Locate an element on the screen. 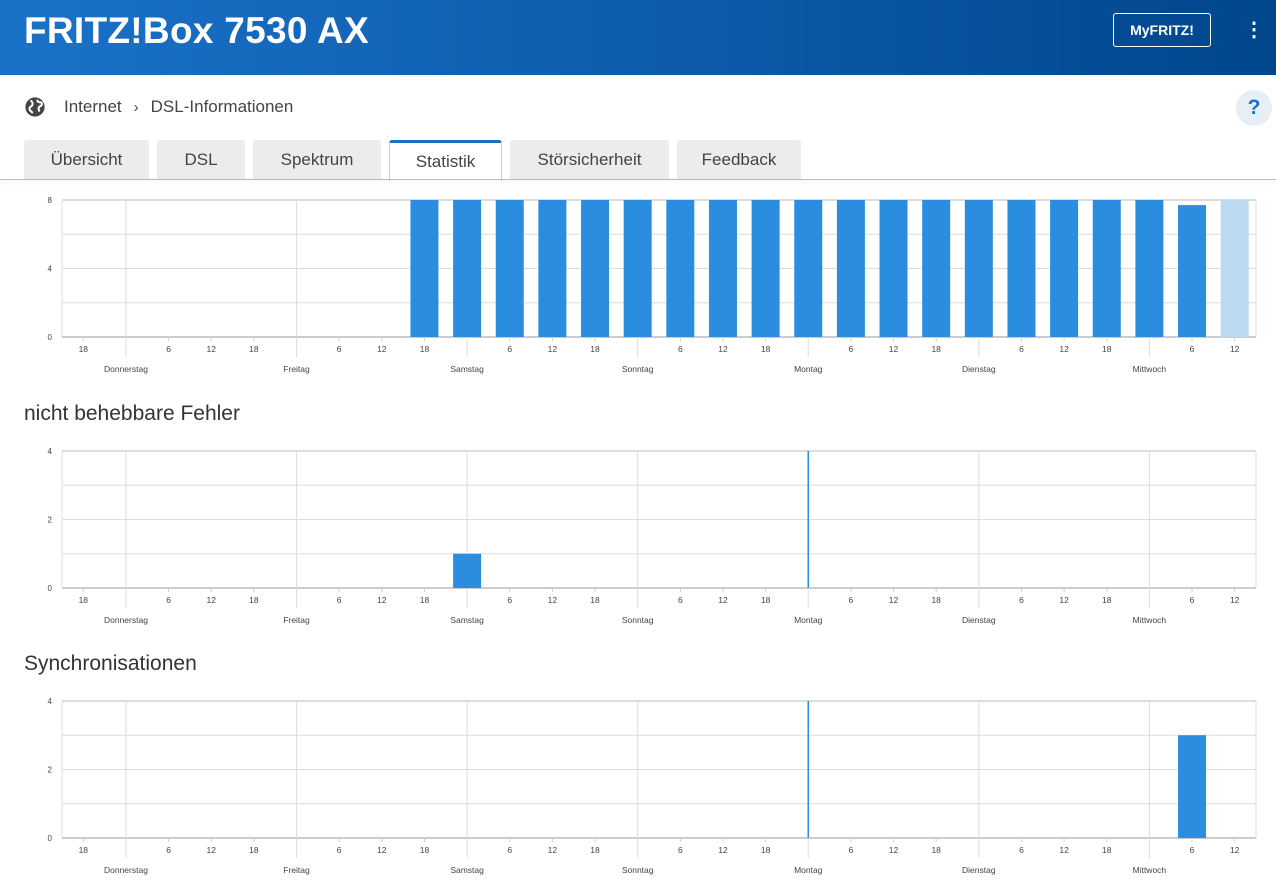 This screenshot has height=896, width=1276. y-tick-label: 8 is located at coordinates (50, 200).